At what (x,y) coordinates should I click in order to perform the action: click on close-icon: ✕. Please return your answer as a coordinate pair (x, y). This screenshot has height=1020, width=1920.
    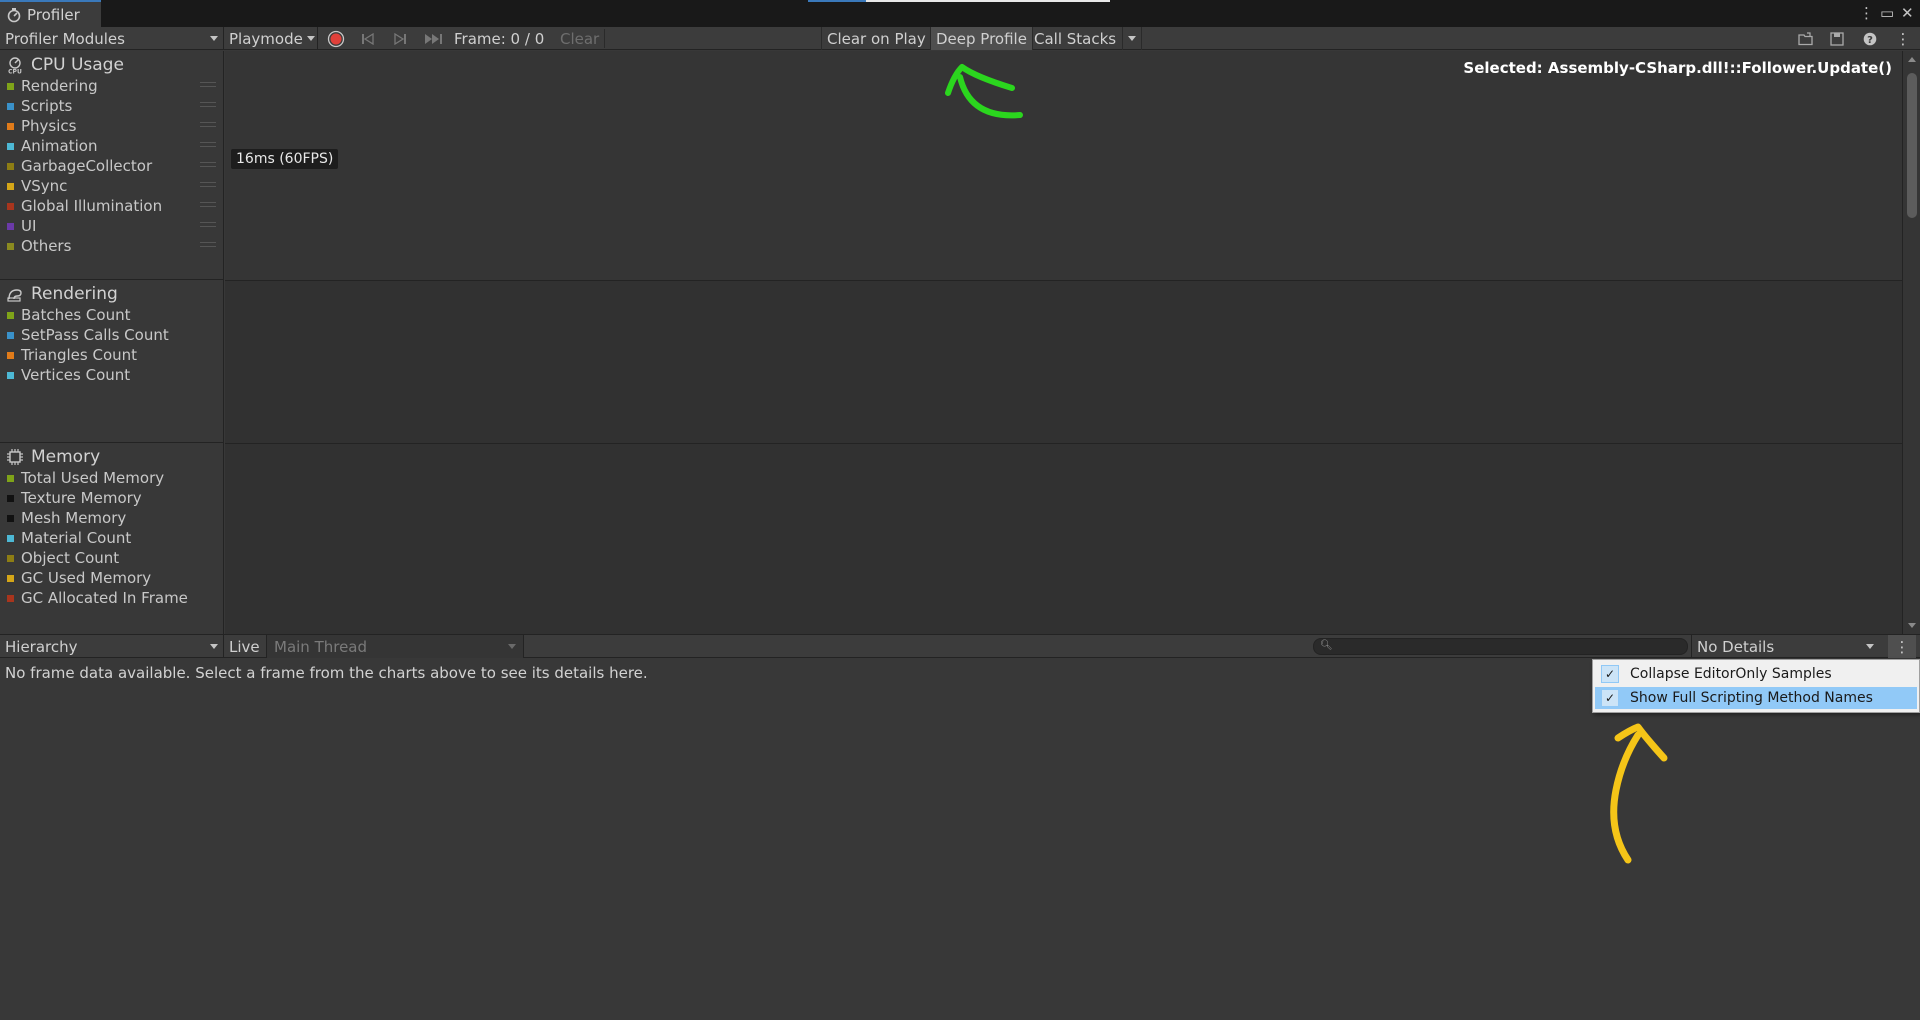
    Looking at the image, I should click on (1907, 13).